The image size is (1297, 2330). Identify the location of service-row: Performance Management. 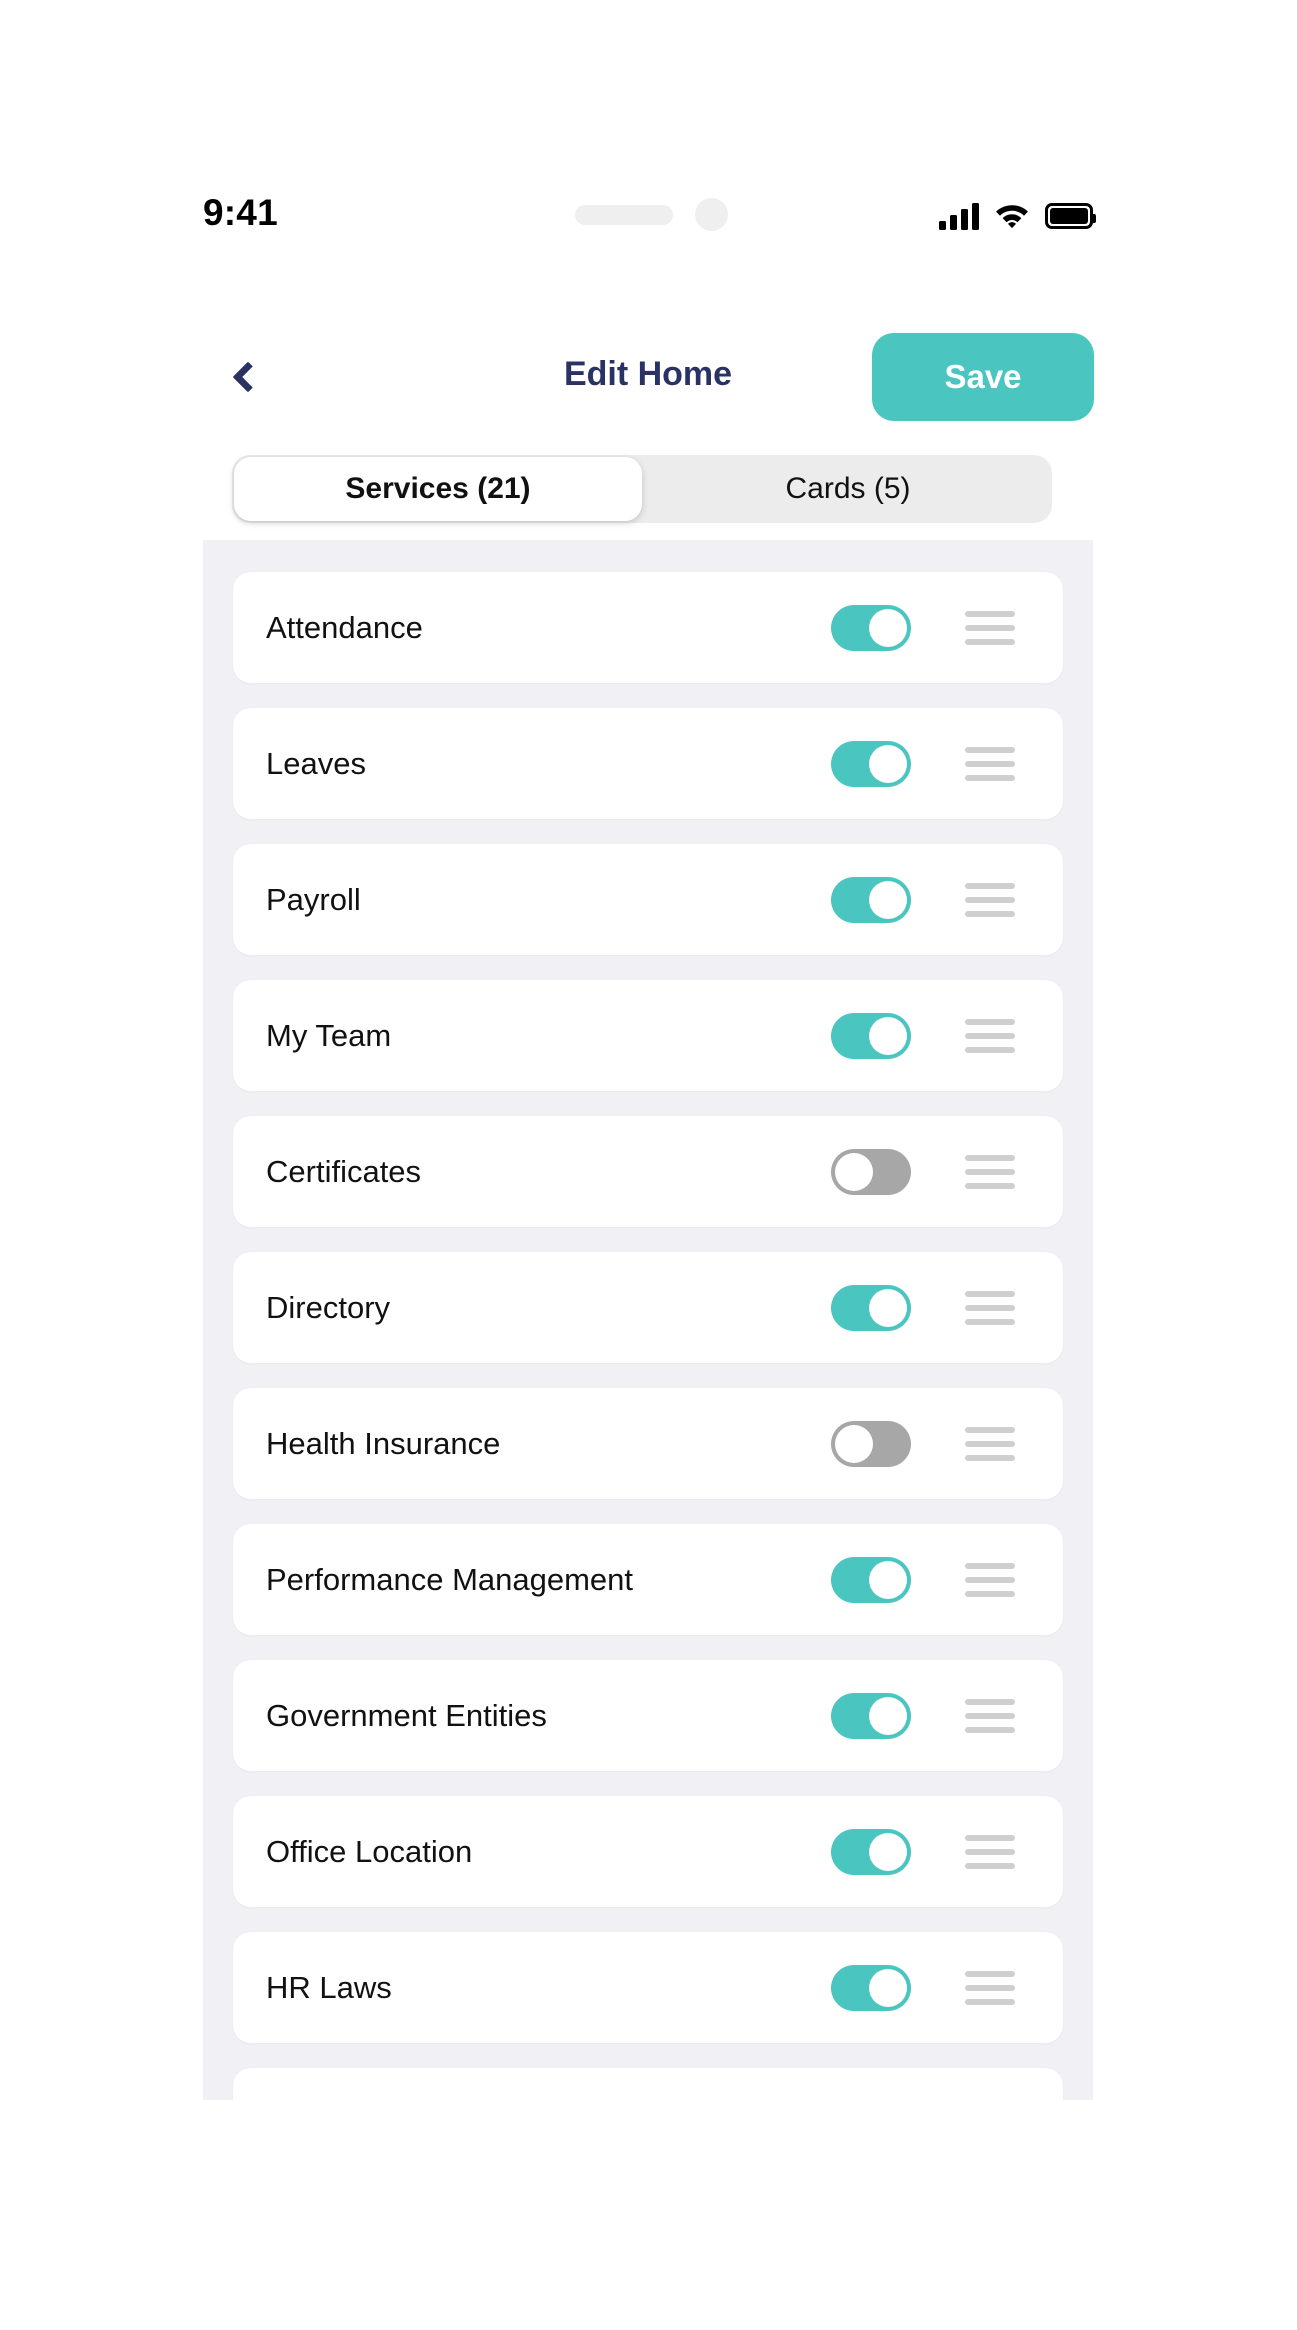
(648, 1579).